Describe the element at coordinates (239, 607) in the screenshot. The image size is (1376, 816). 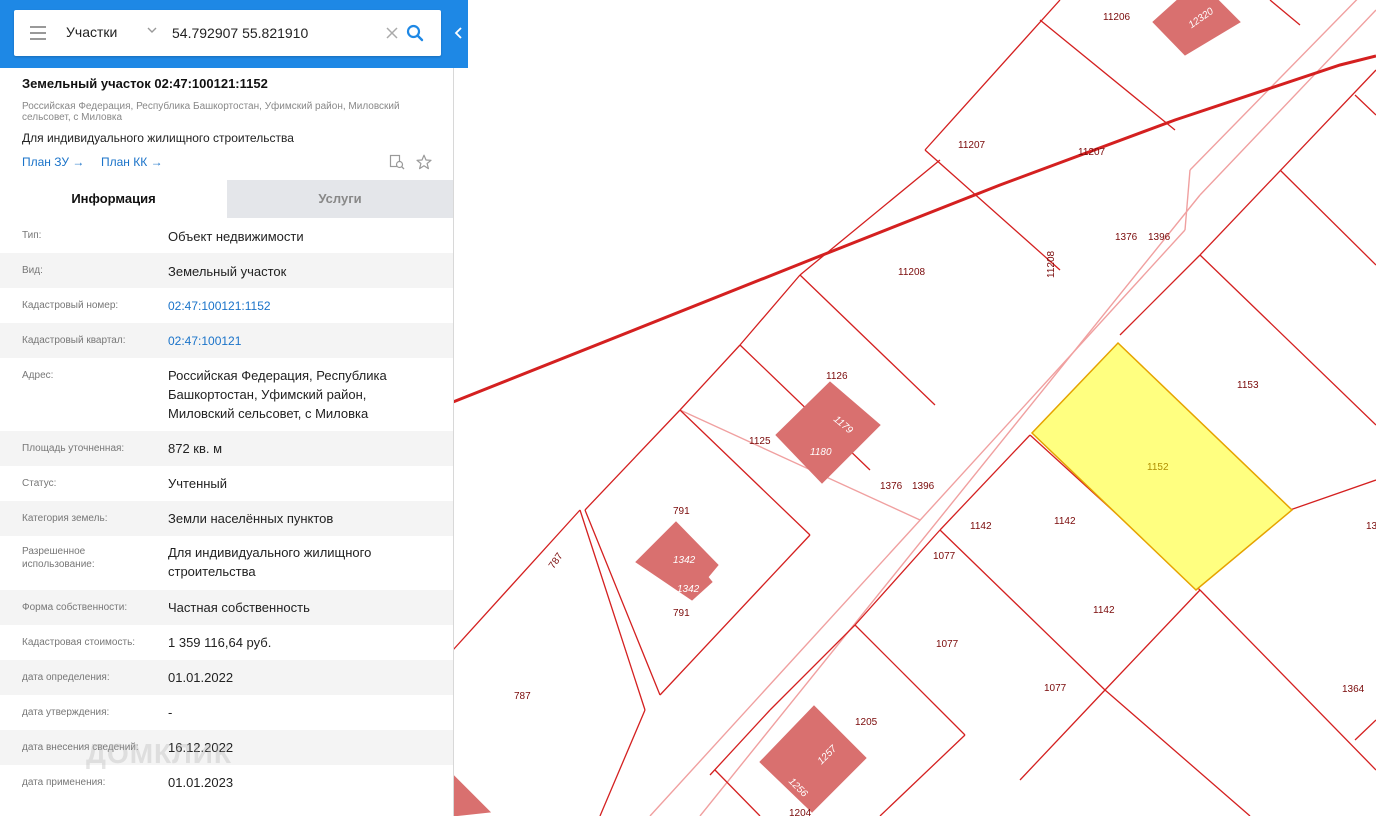
I see `info-row-value: Частная собственность` at that location.